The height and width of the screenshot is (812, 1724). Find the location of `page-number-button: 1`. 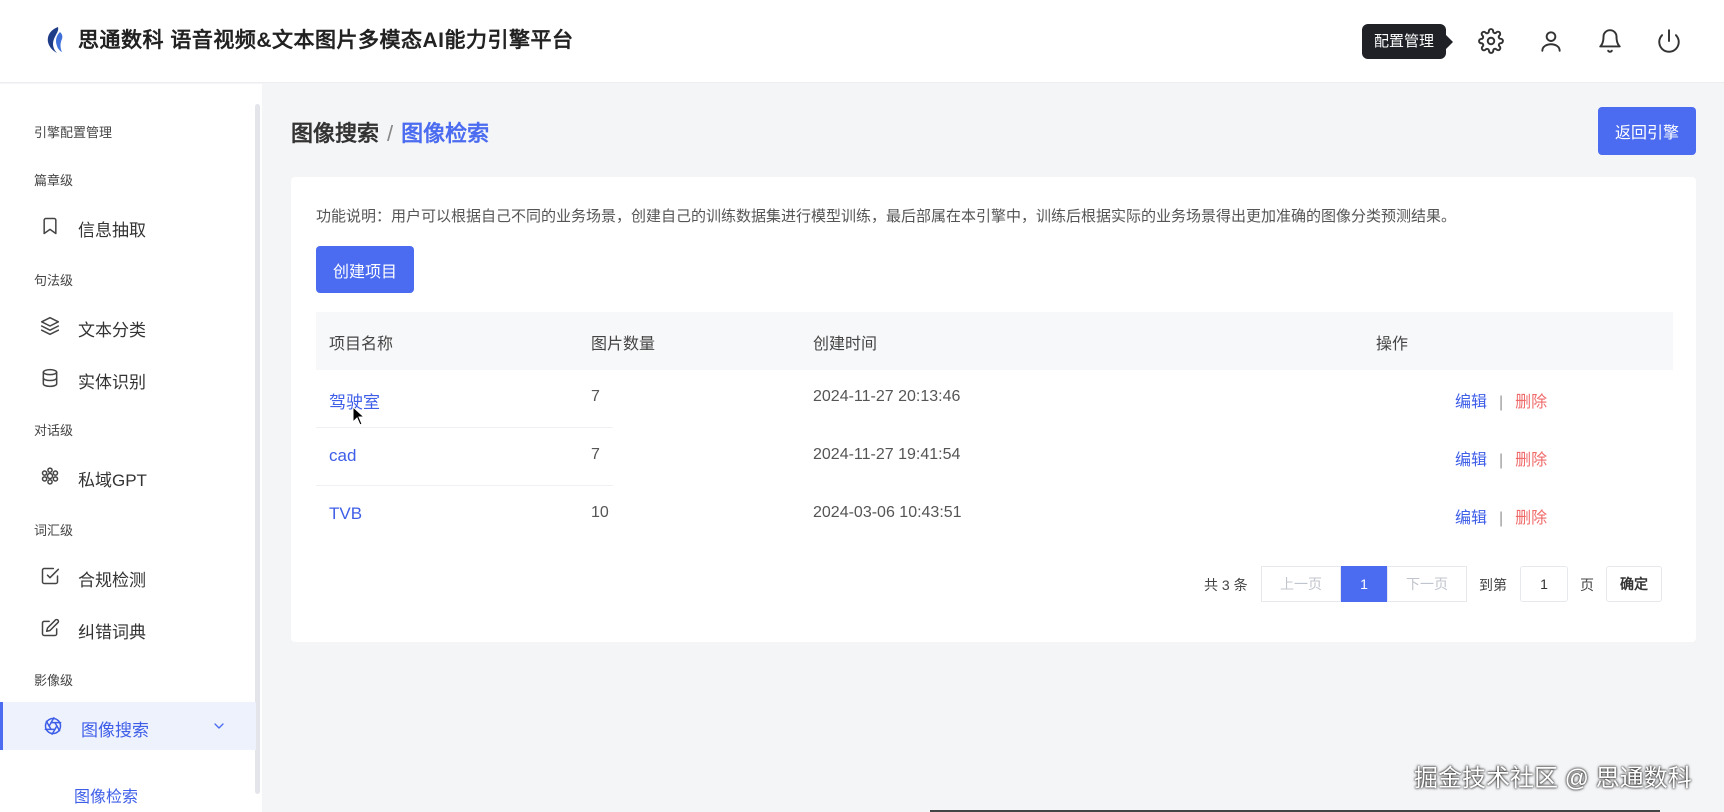

page-number-button: 1 is located at coordinates (1364, 584).